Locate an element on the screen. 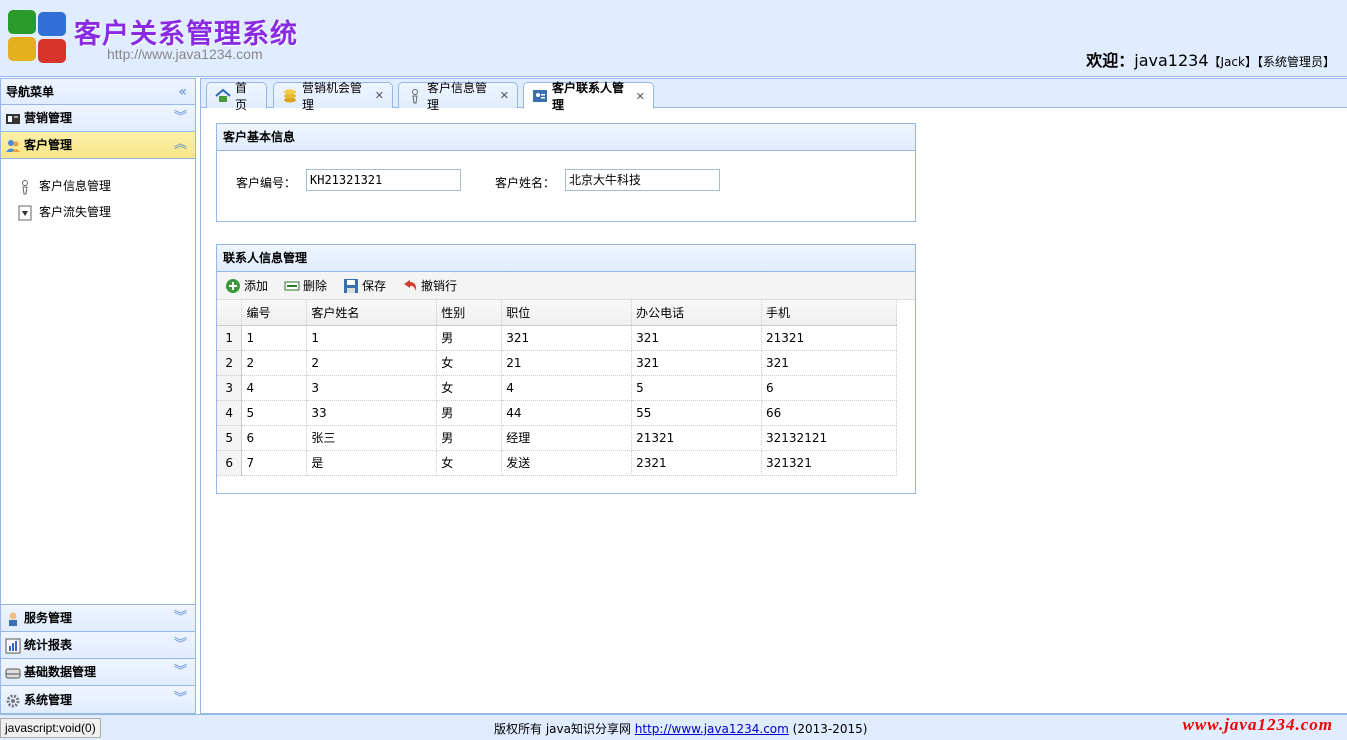  nav-section-base-data: 基础数据管理 ︾ is located at coordinates (98, 672).